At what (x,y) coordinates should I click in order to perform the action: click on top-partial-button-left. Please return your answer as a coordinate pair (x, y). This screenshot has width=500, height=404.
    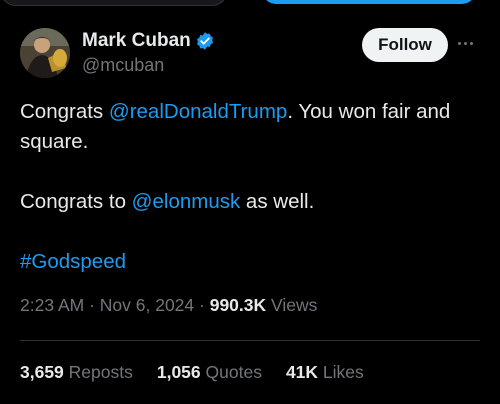
    Looking at the image, I should click on (114, 3).